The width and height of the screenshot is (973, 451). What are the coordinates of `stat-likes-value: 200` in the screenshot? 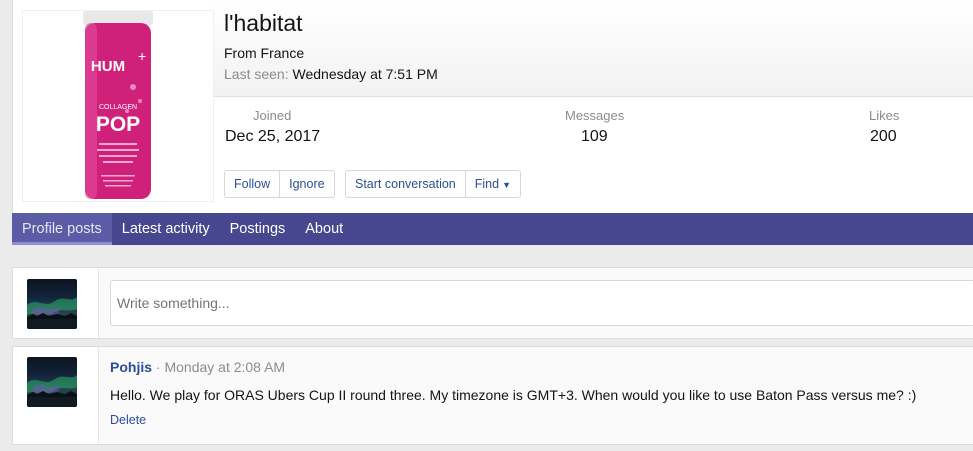 It's located at (883, 137).